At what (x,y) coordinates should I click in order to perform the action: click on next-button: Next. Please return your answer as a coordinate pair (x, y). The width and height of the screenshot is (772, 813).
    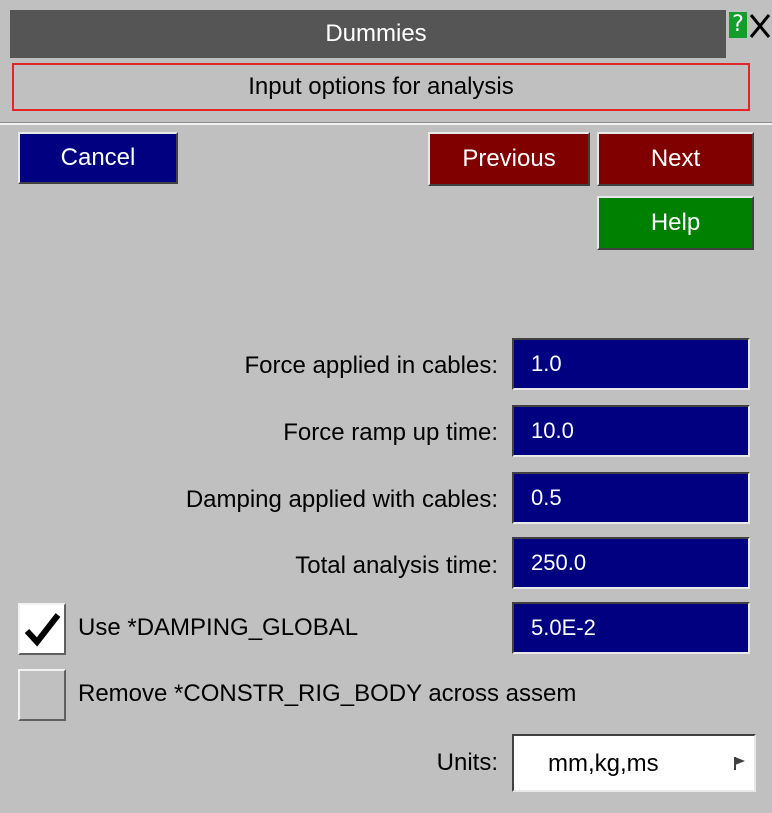
    Looking at the image, I should click on (675, 159).